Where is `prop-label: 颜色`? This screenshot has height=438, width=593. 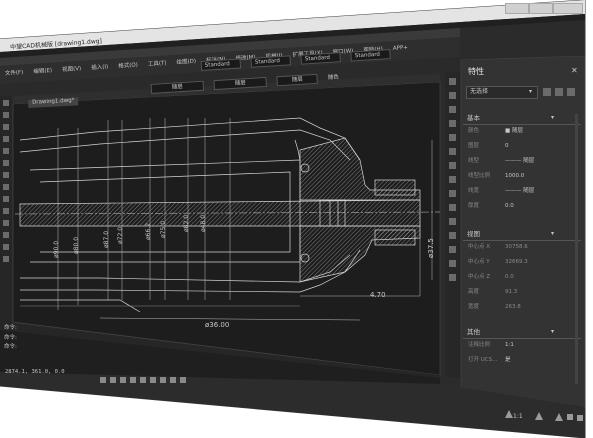
prop-label: 颜色 is located at coordinates (474, 131).